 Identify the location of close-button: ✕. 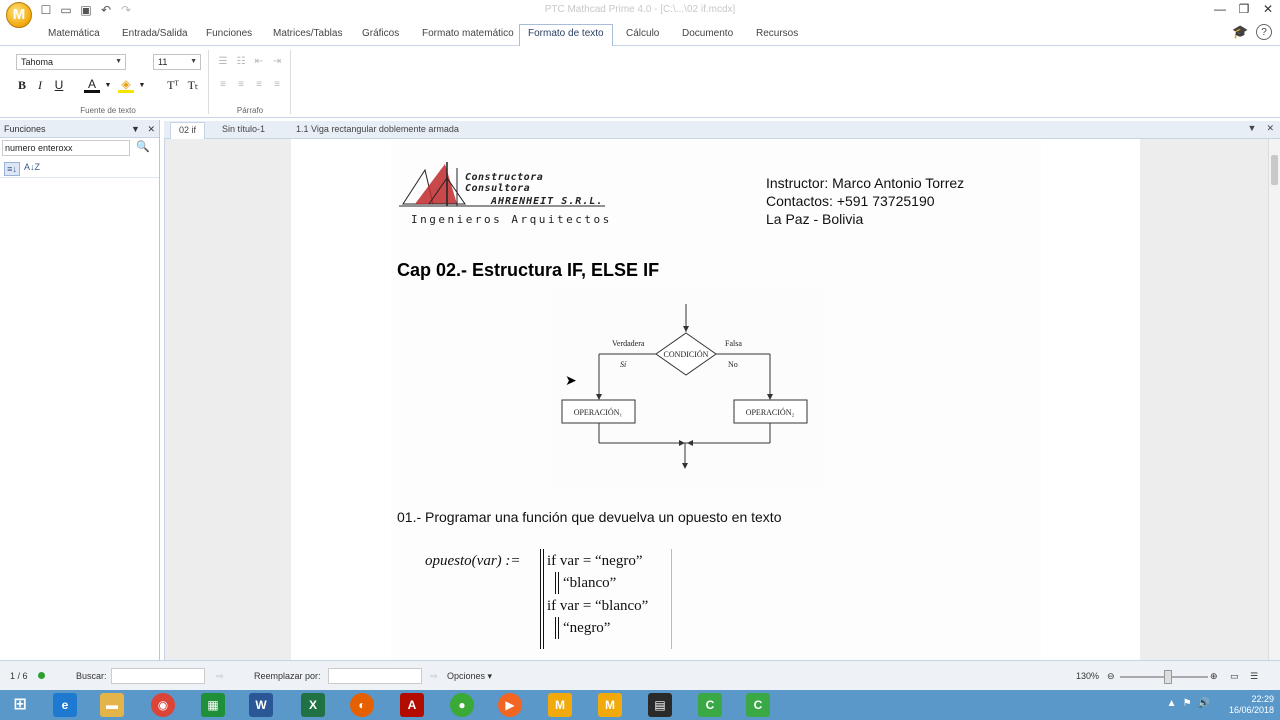
(1268, 9).